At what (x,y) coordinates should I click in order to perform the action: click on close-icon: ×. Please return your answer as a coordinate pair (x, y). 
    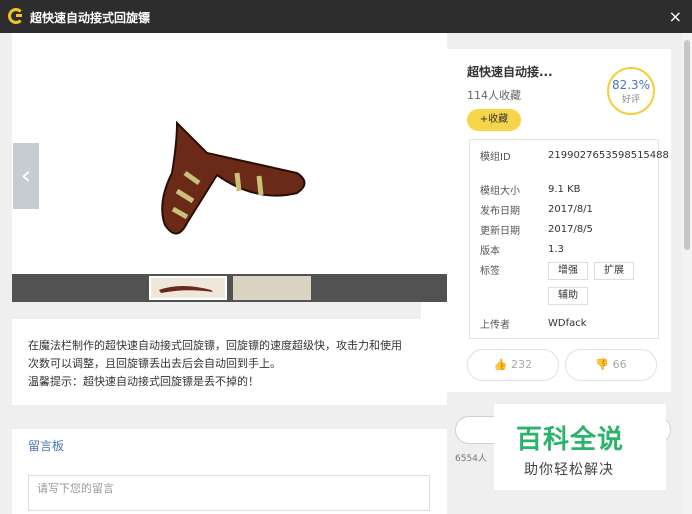
    Looking at the image, I should click on (675, 16).